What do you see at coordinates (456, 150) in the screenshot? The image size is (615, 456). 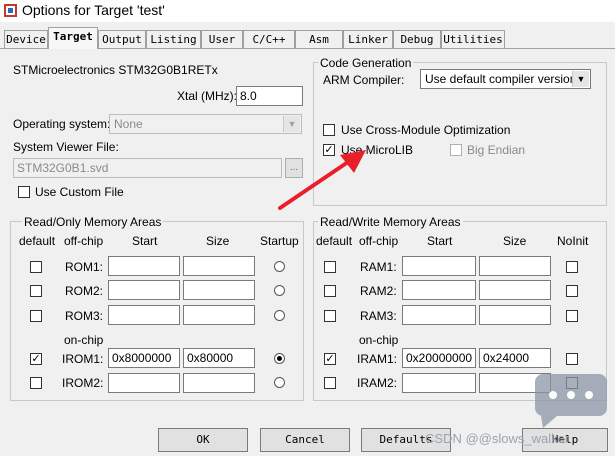 I see `big-endian-checkbox` at bounding box center [456, 150].